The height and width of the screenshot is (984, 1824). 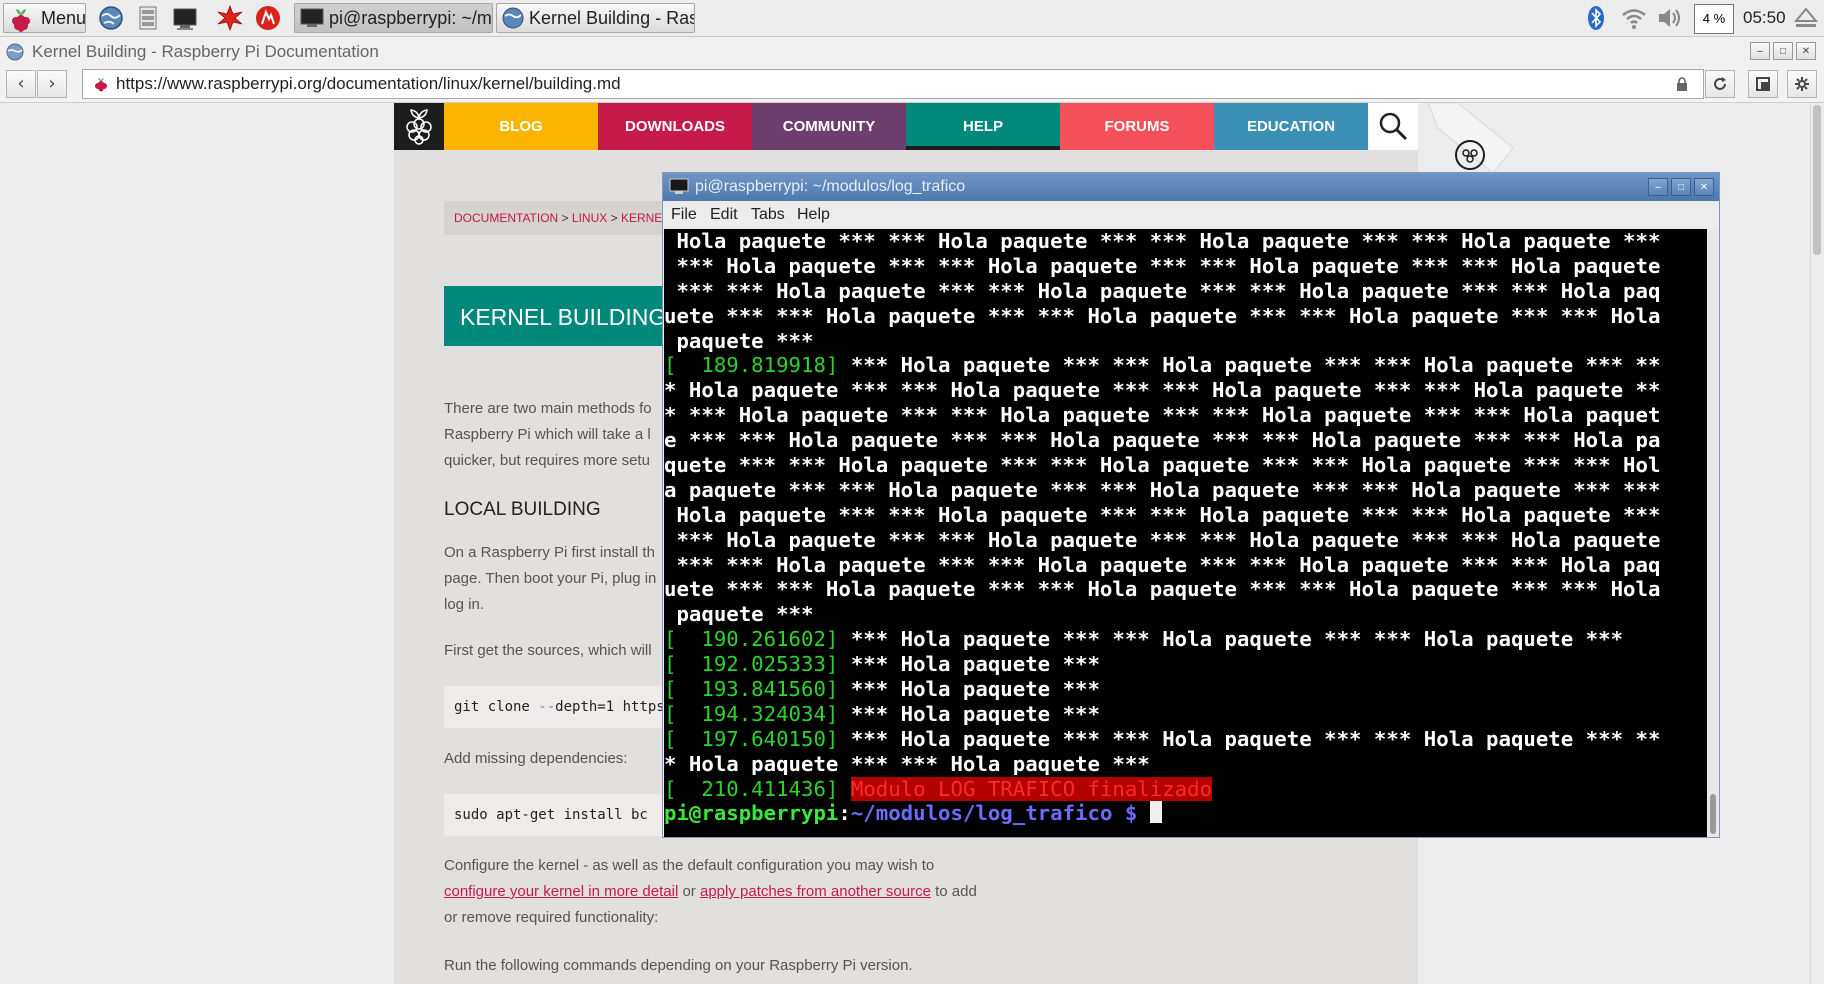 What do you see at coordinates (185, 18) in the screenshot?
I see `terminal-icon` at bounding box center [185, 18].